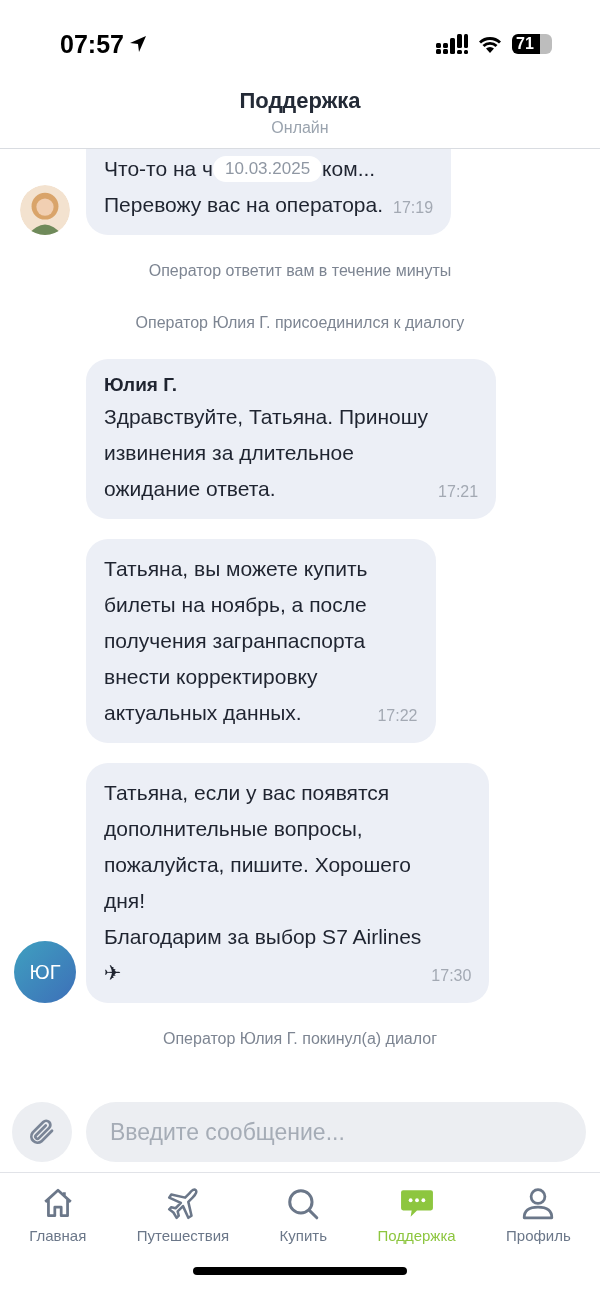 The height and width of the screenshot is (1300, 600). I want to click on message-time: 17:21, so click(458, 492).